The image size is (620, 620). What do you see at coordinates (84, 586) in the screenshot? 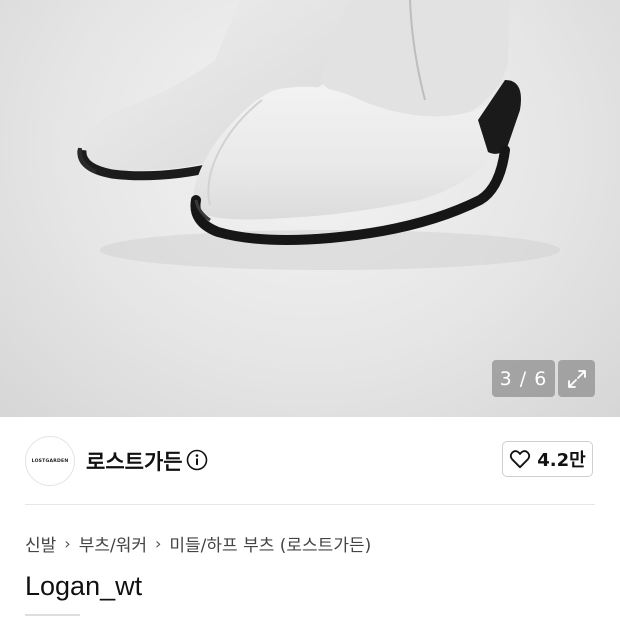
I see `product-title: Logan_wt` at bounding box center [84, 586].